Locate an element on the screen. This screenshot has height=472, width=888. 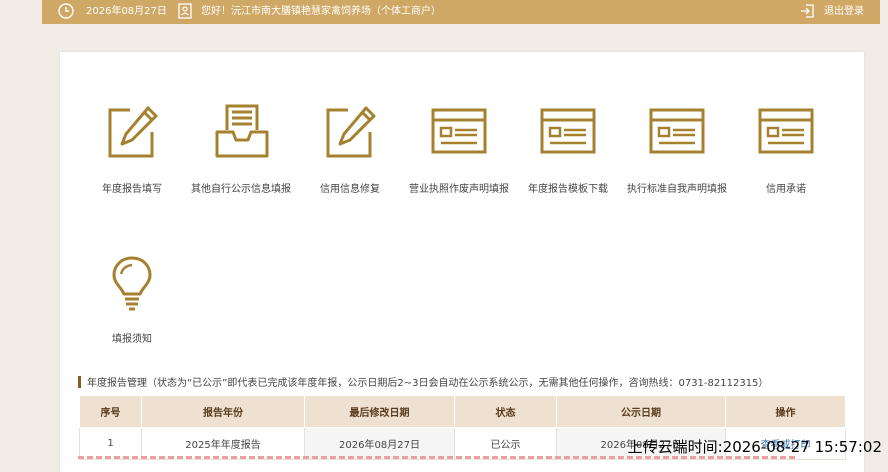
logout-icon is located at coordinates (808, 11).